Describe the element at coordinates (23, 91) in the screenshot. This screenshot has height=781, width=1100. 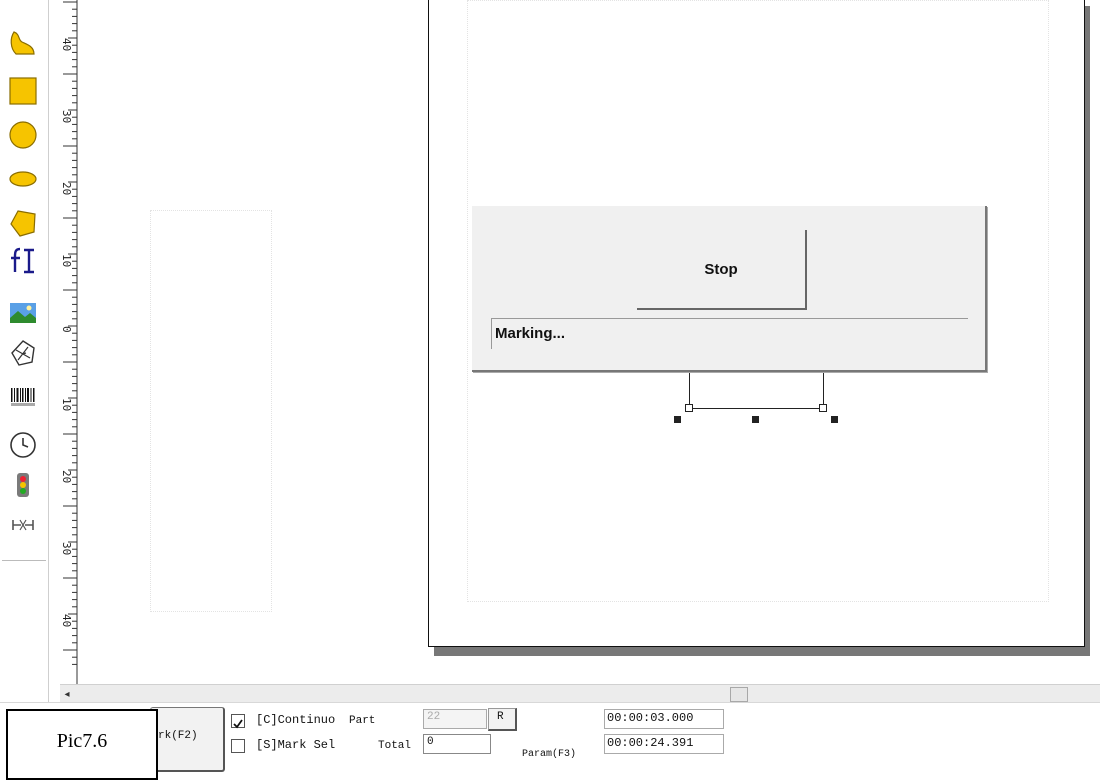
I see `rectangle-icon` at that location.